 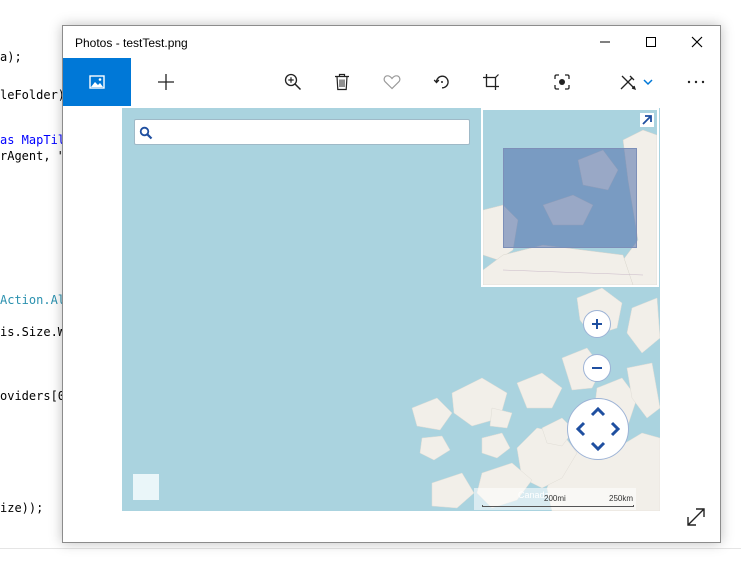 What do you see at coordinates (146, 133) in the screenshot?
I see `search-icon` at bounding box center [146, 133].